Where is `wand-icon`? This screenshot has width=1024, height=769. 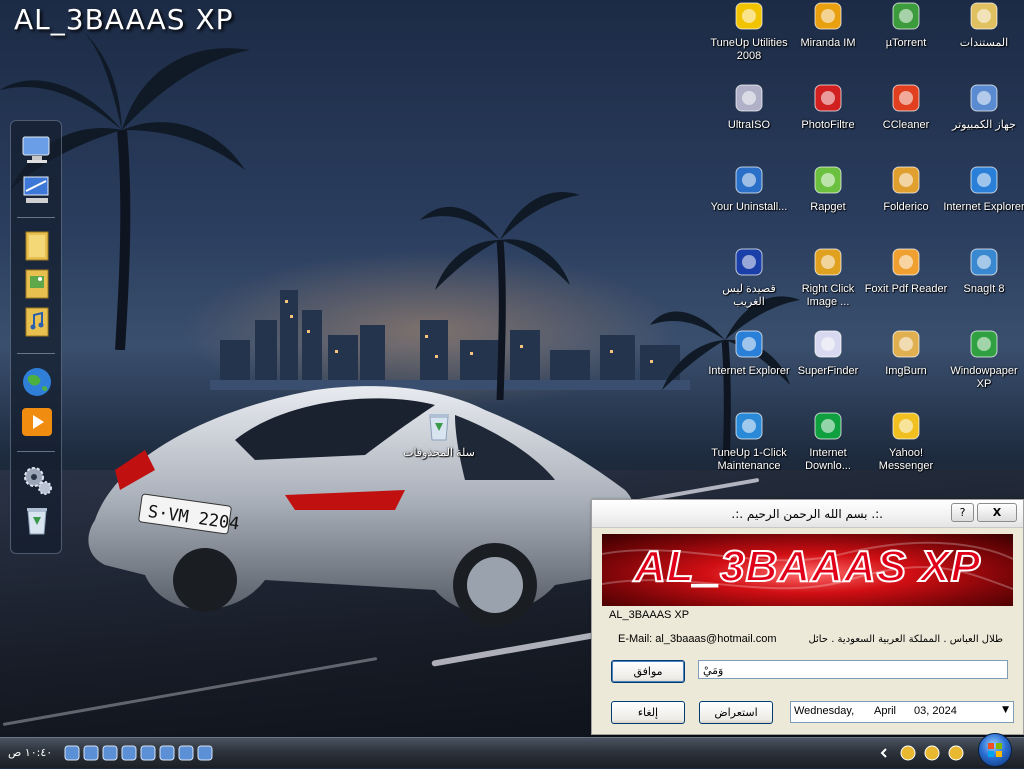
wand-icon is located at coordinates (91, 753).